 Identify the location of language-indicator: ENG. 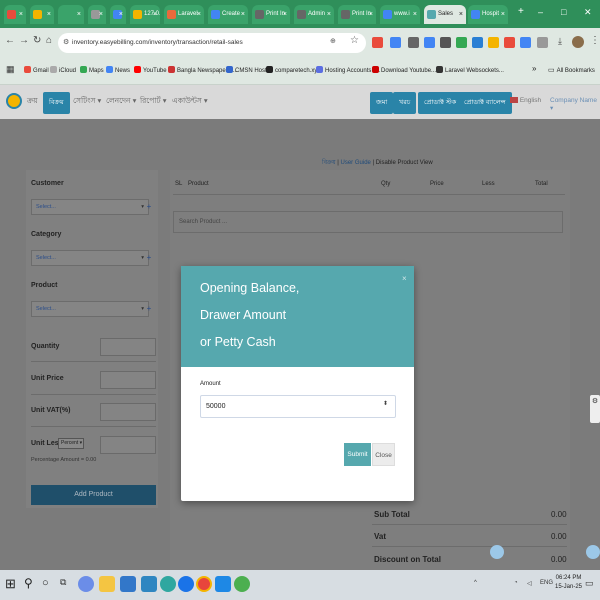
(546, 583).